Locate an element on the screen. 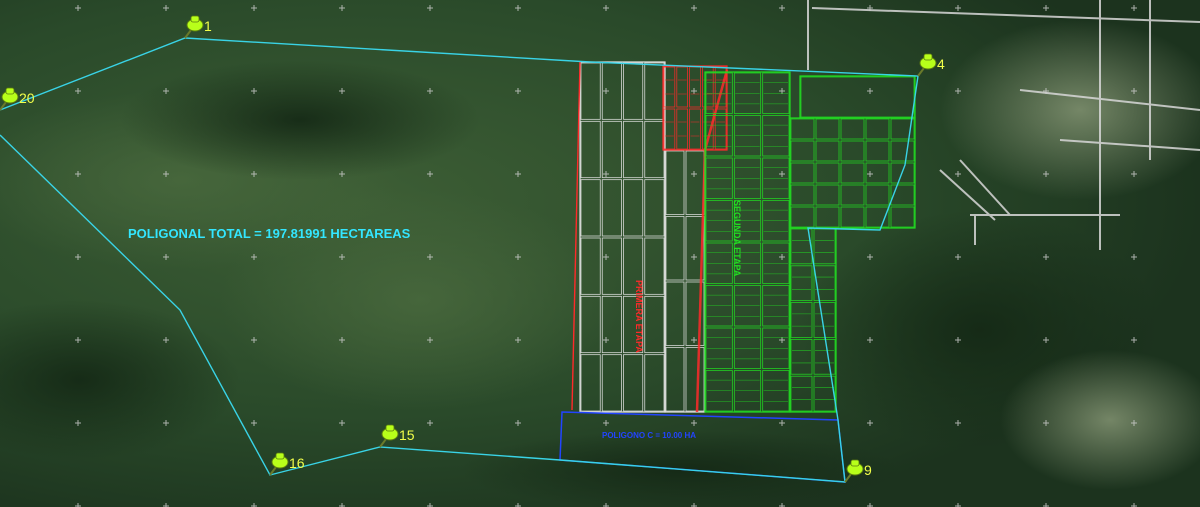 This screenshot has height=507, width=1200. marker-label: 20 is located at coordinates (27, 98).